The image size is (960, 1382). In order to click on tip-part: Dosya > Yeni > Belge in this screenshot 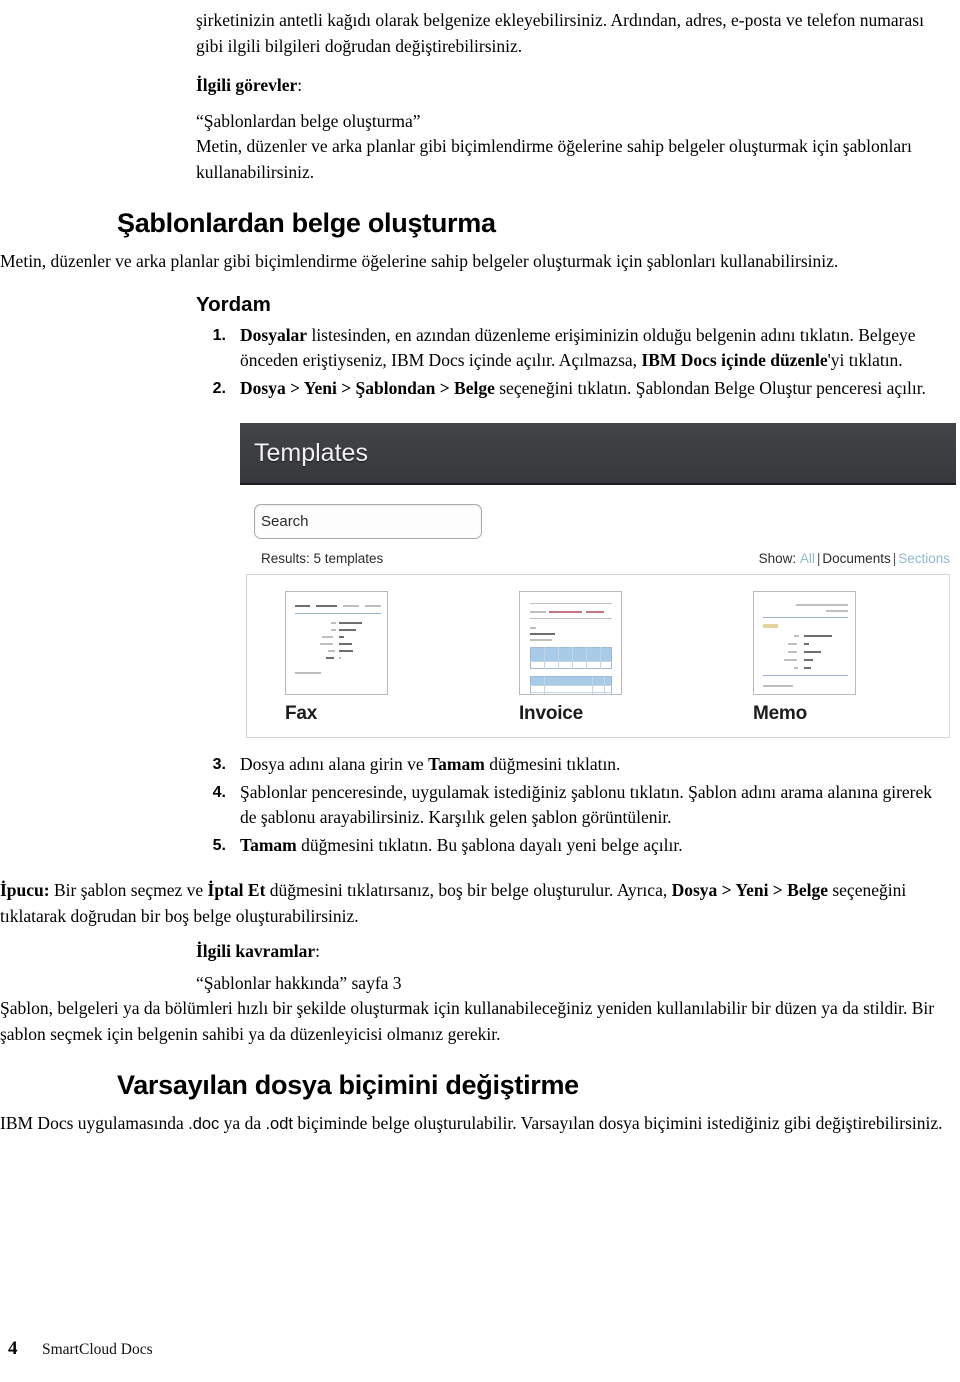, I will do `click(749, 890)`.